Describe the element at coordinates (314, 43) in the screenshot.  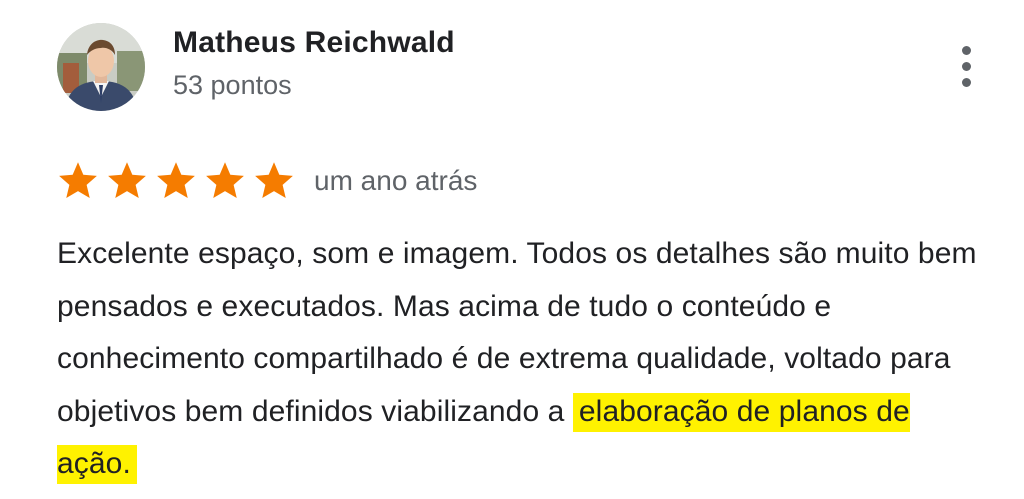
I see `author-name: Matheus Reichwald` at that location.